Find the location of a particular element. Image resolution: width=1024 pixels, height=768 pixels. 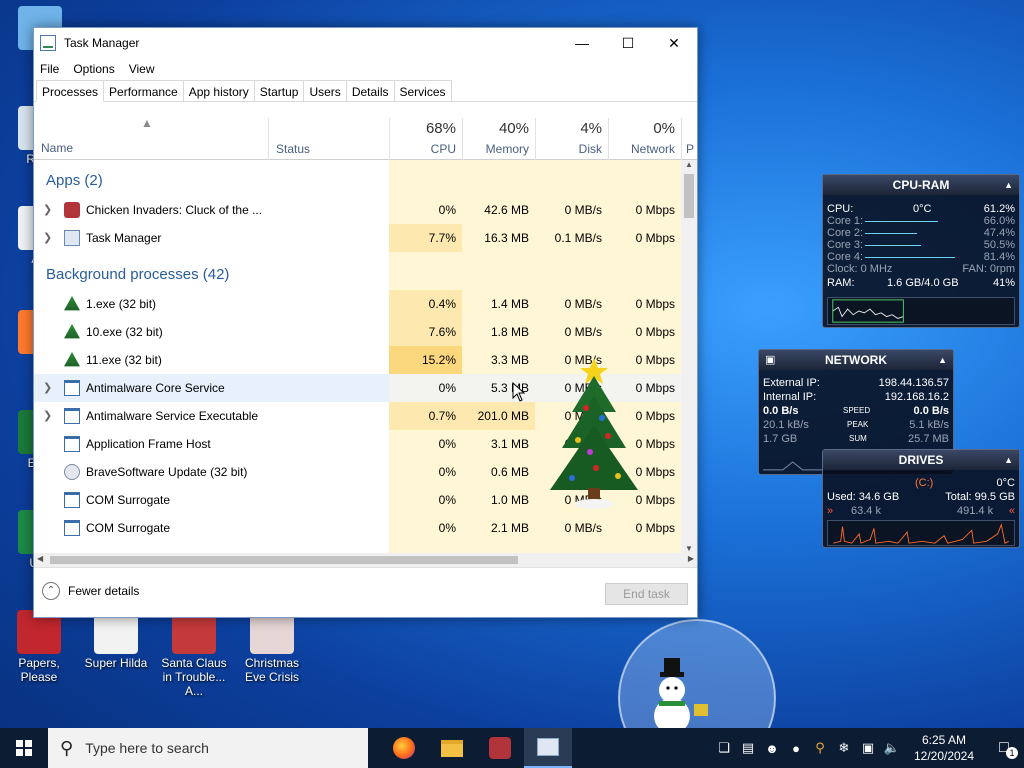

title-bar: Task Manager — ☐ ✕ is located at coordinates (365, 43).